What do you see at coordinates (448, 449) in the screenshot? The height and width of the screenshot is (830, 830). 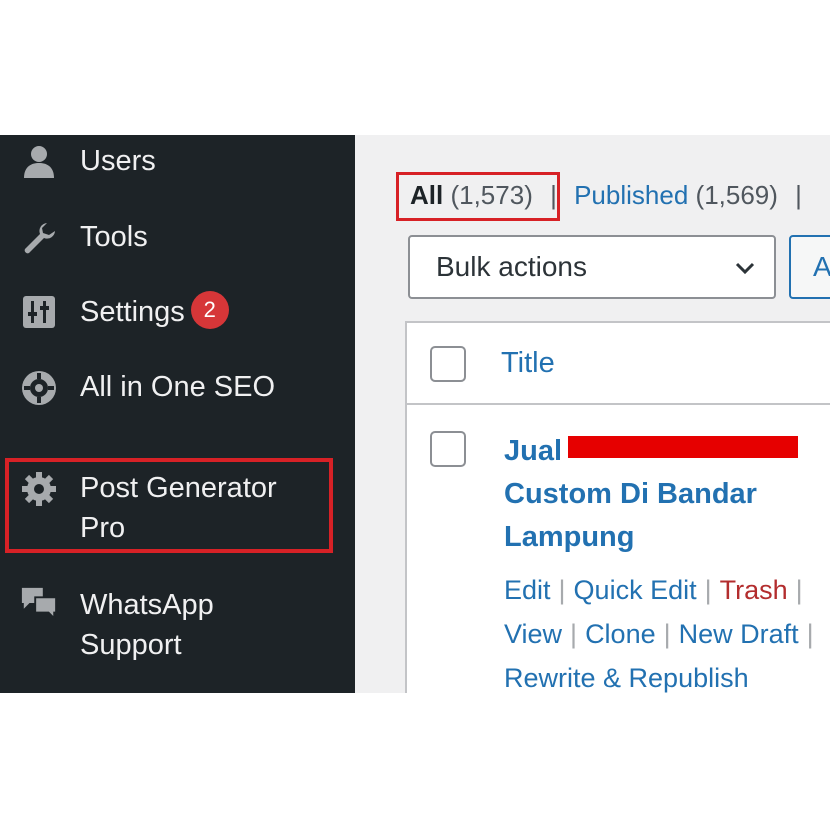 I see `row-checkbox` at bounding box center [448, 449].